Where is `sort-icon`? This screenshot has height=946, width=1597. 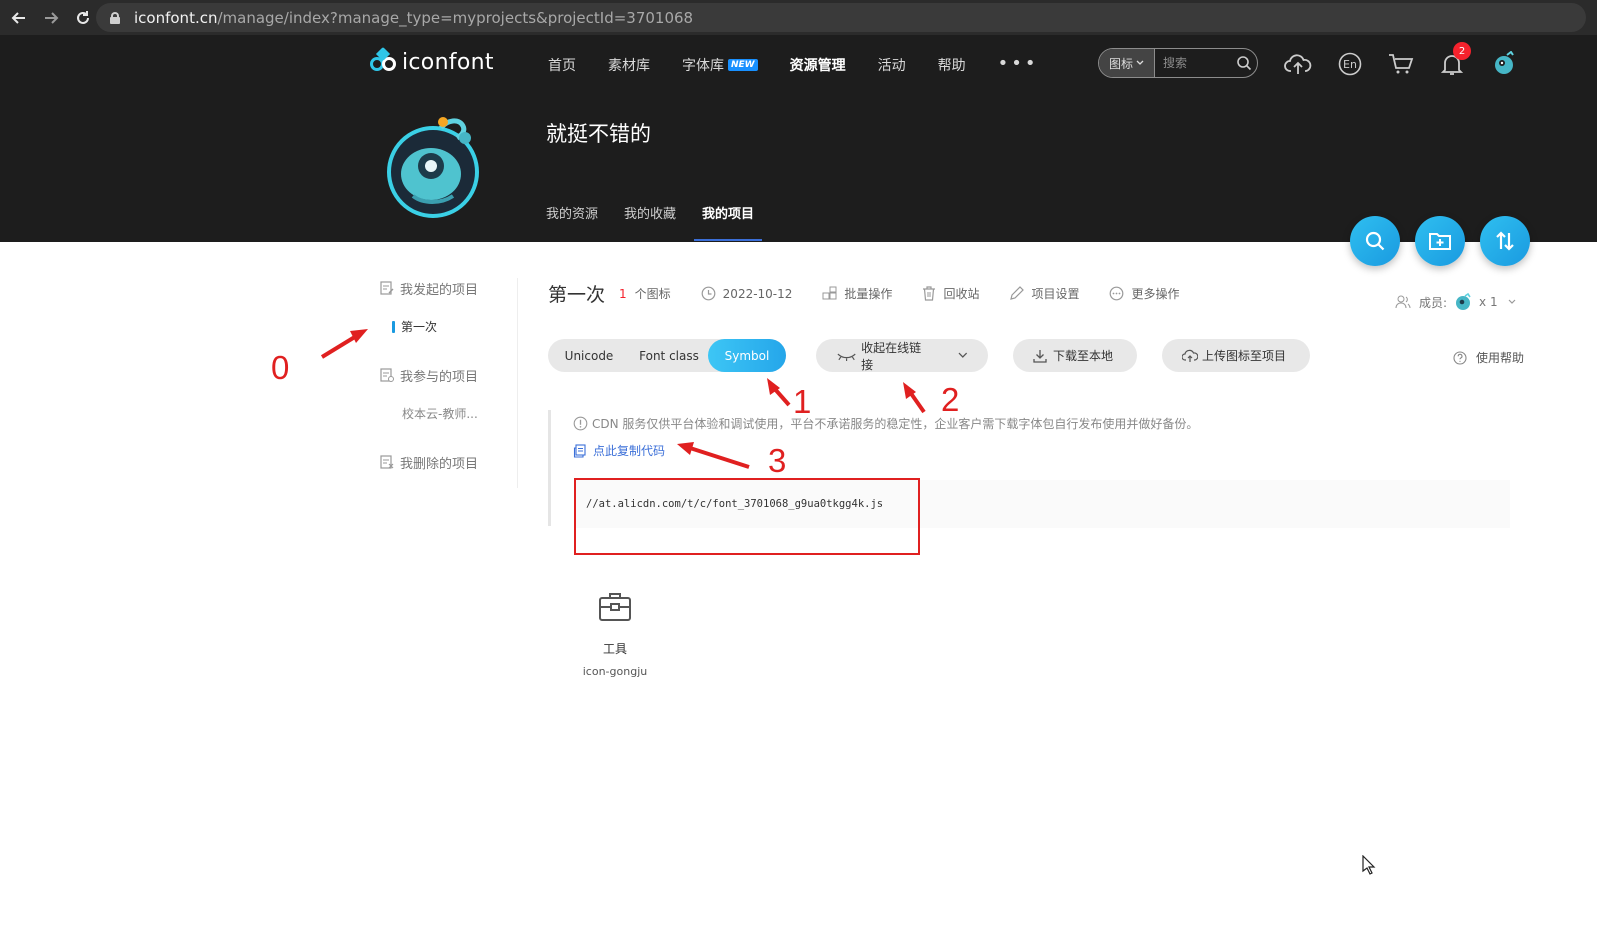 sort-icon is located at coordinates (1505, 241).